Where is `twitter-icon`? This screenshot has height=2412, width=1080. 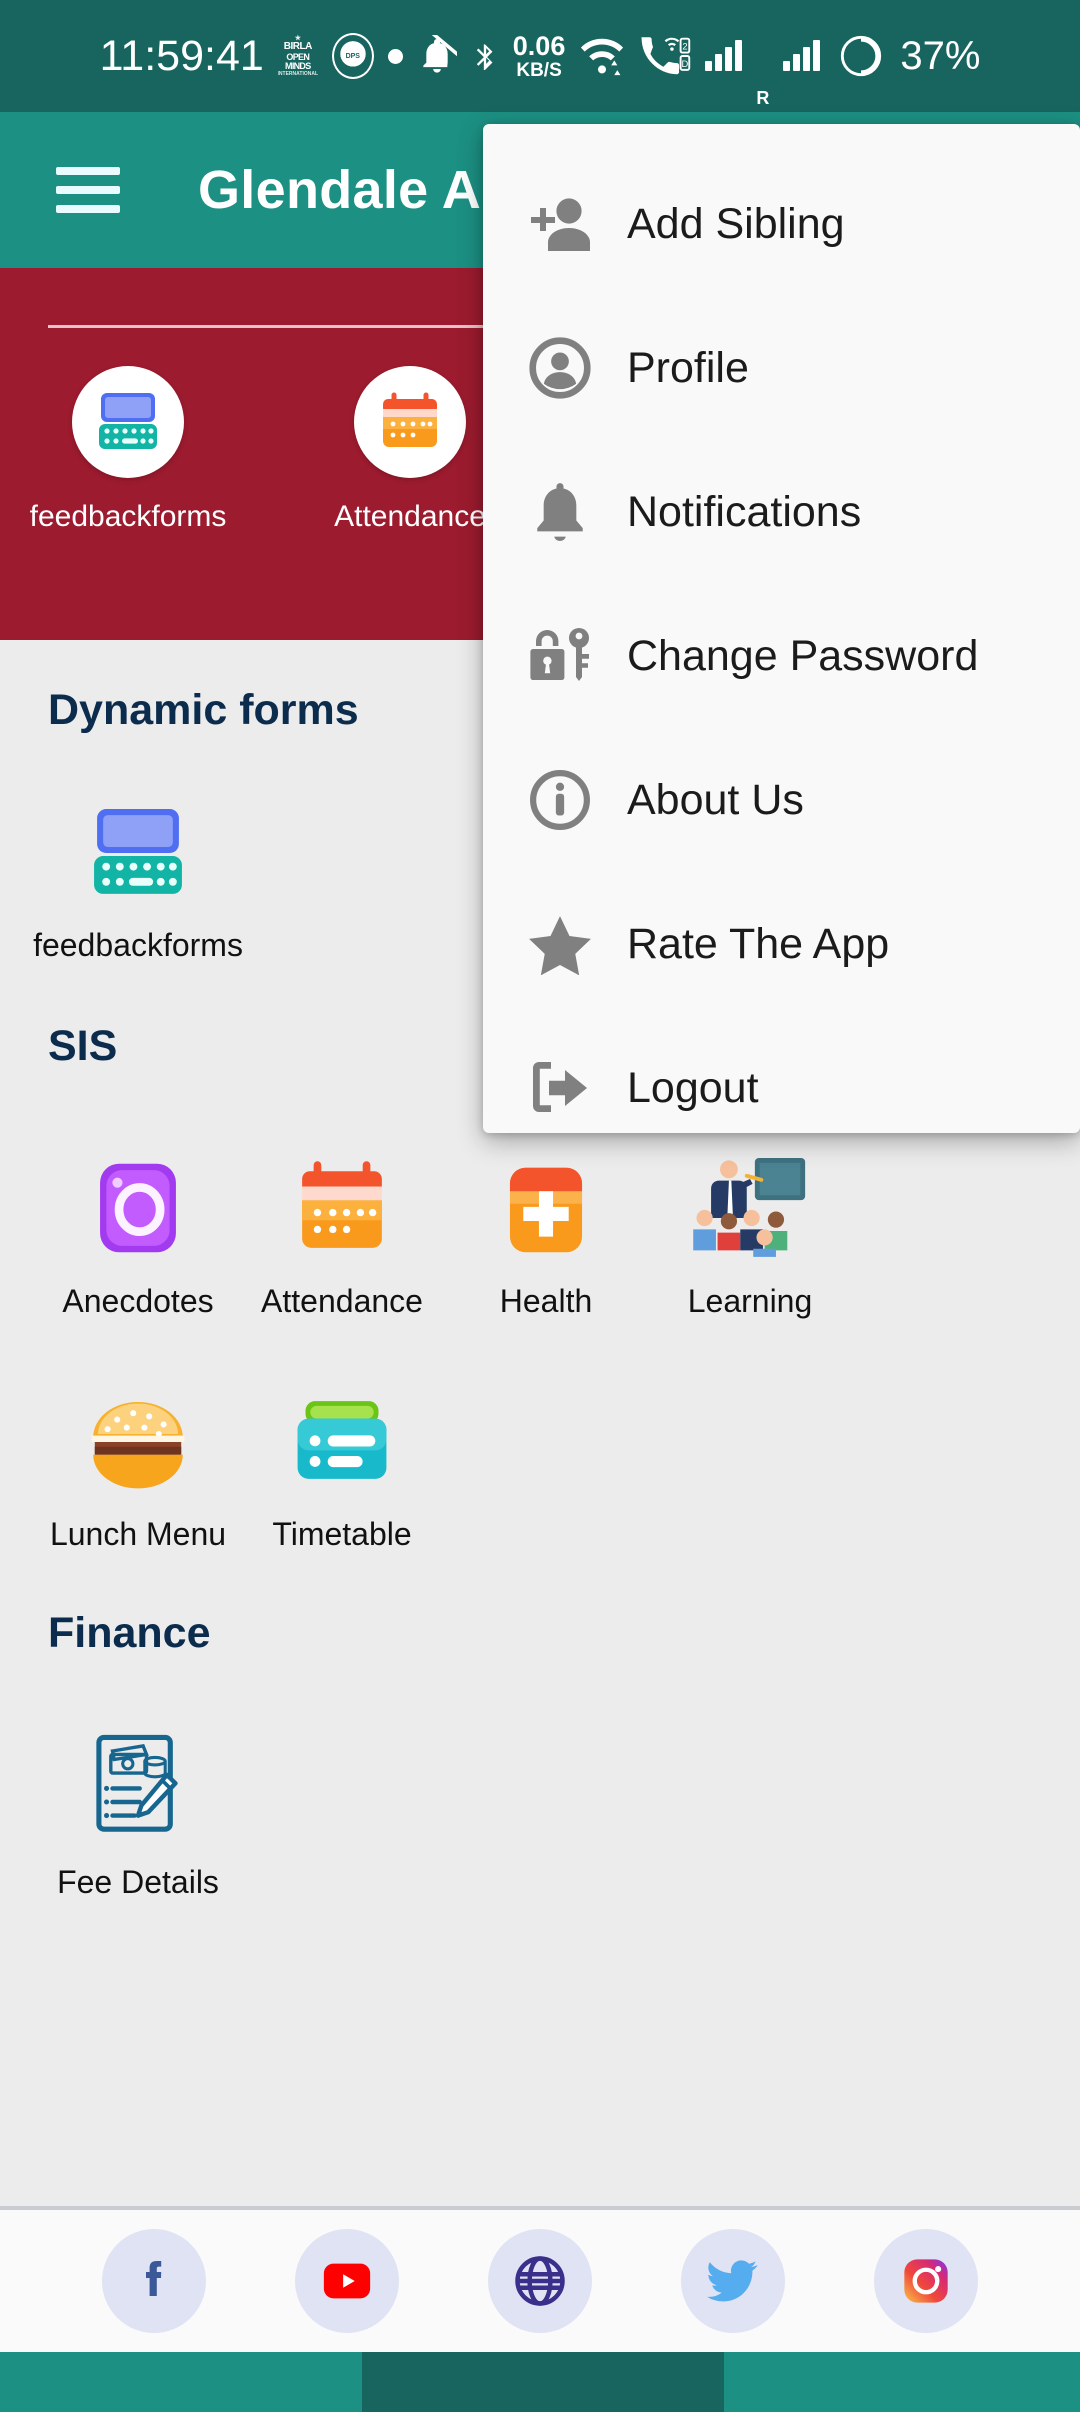
twitter-icon is located at coordinates (732, 2281).